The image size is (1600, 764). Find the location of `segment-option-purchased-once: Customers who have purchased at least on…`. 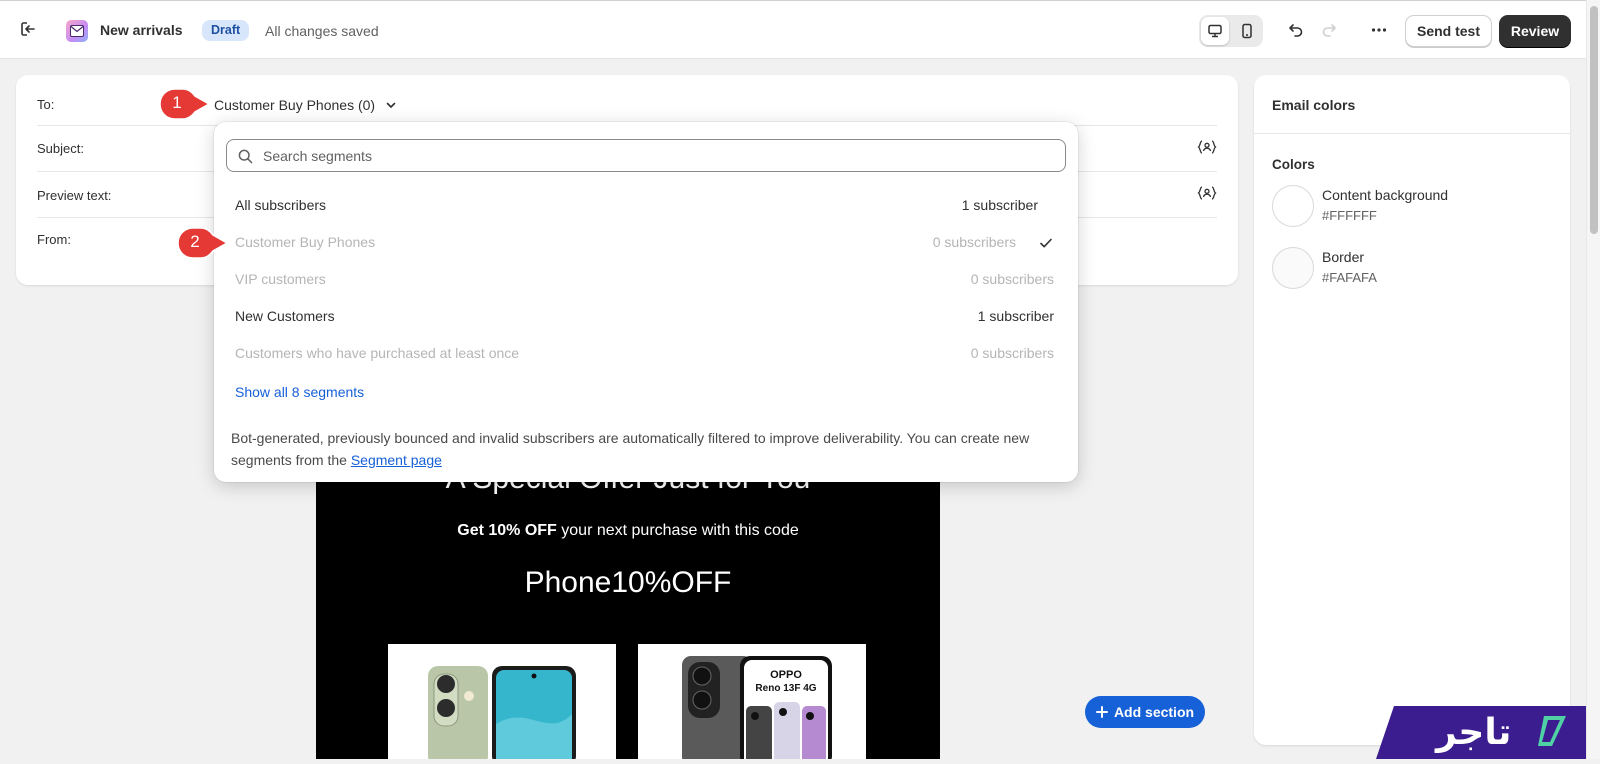

segment-option-purchased-once: Customers who have purchased at least on… is located at coordinates (646, 354).